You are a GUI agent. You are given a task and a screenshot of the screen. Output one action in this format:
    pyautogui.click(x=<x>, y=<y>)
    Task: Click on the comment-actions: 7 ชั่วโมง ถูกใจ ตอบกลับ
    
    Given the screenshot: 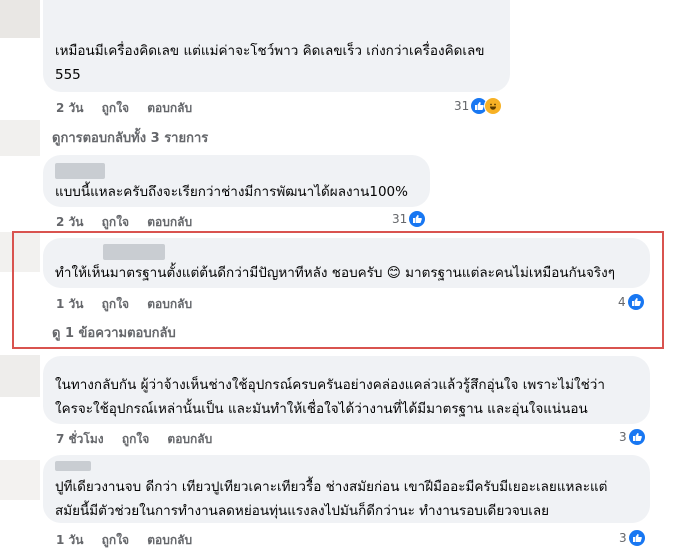 What is the action you would take?
    pyautogui.click(x=141, y=439)
    